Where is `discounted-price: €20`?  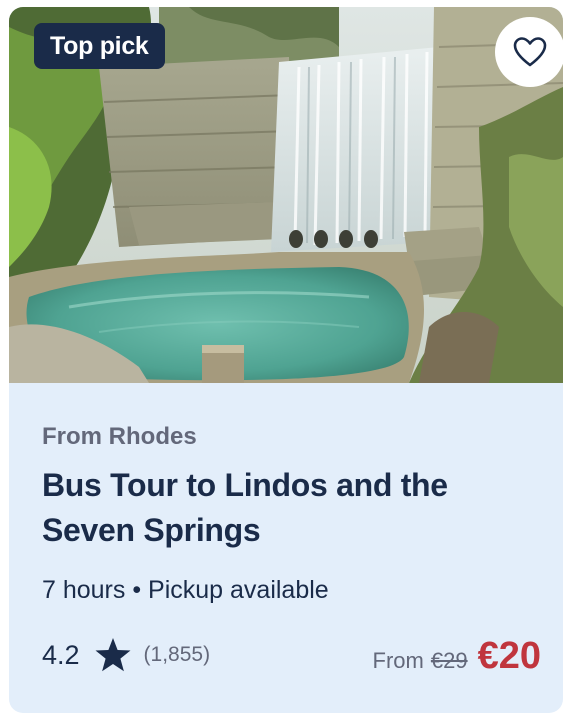
discounted-price: €20 is located at coordinates (509, 656).